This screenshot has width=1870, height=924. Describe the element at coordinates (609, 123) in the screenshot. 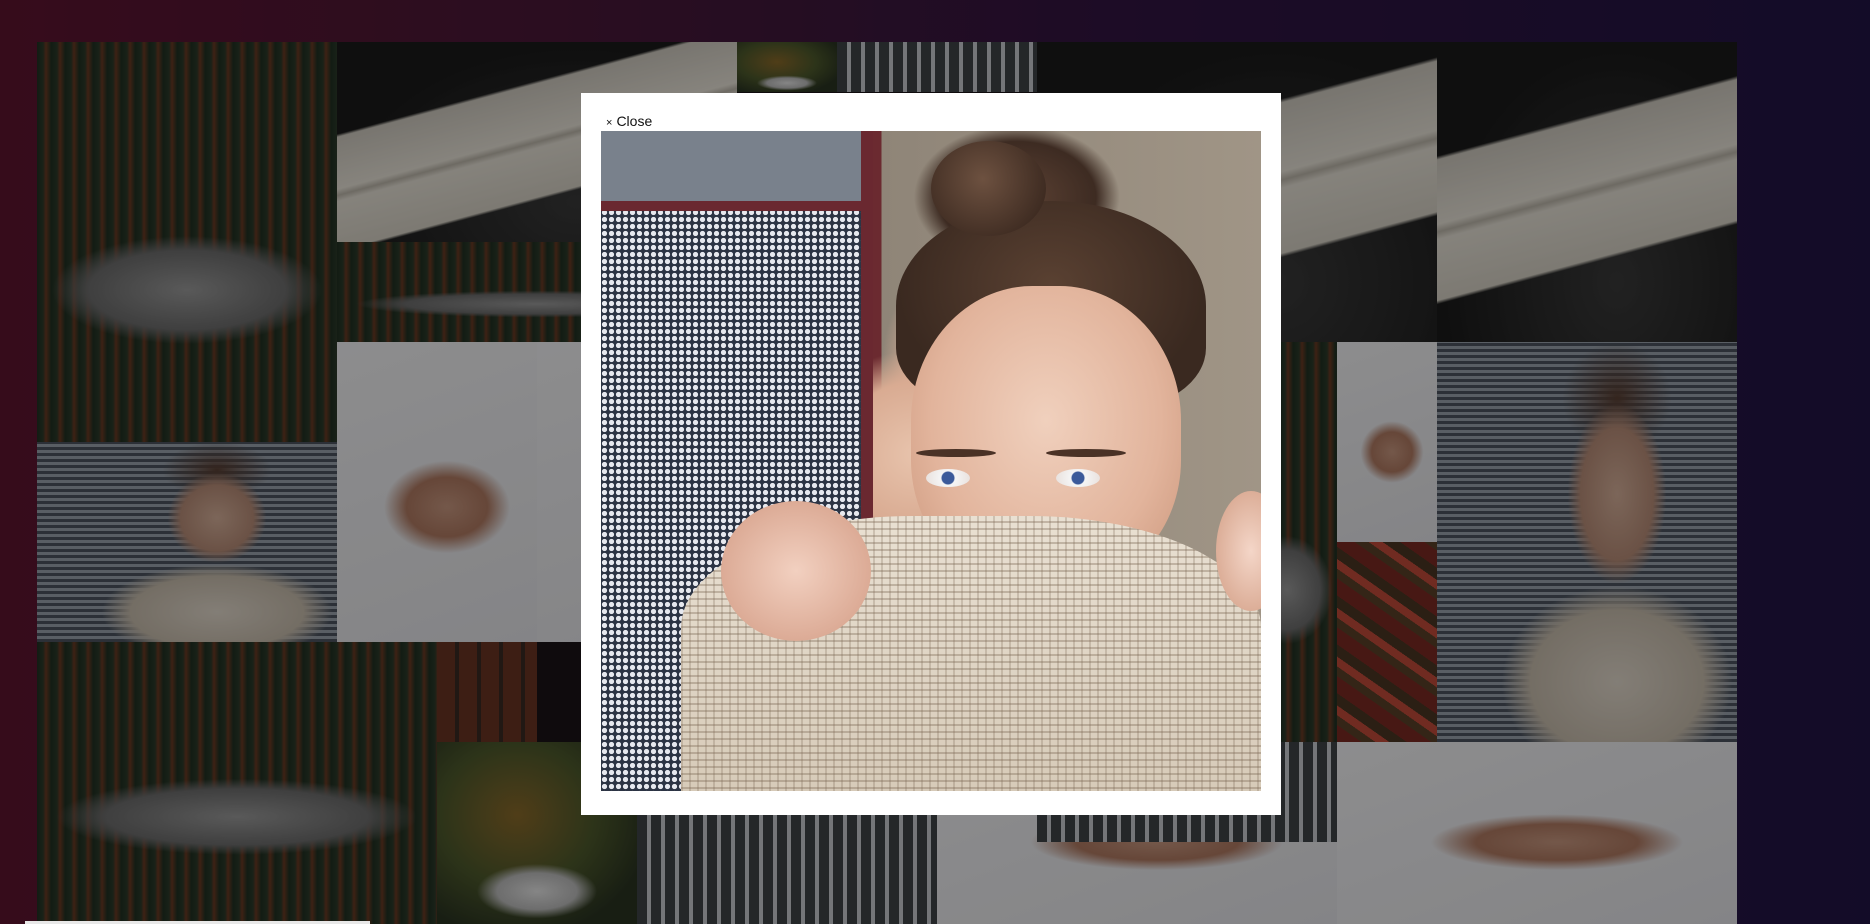

I see `close-icon: ×` at that location.